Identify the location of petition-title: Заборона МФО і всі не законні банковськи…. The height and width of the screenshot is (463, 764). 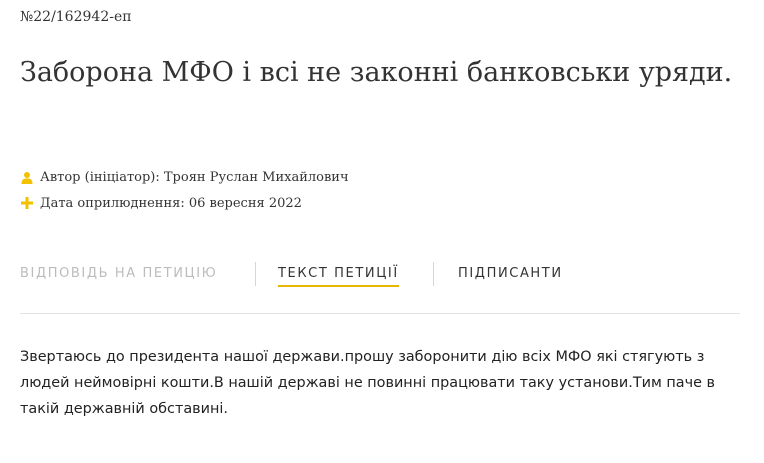
(376, 72).